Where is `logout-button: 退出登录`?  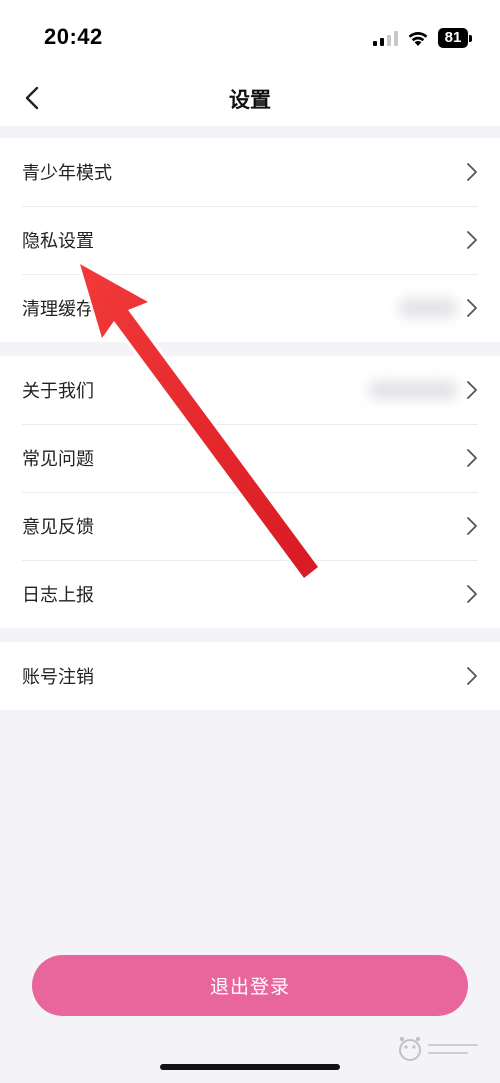 logout-button: 退出登录 is located at coordinates (250, 985).